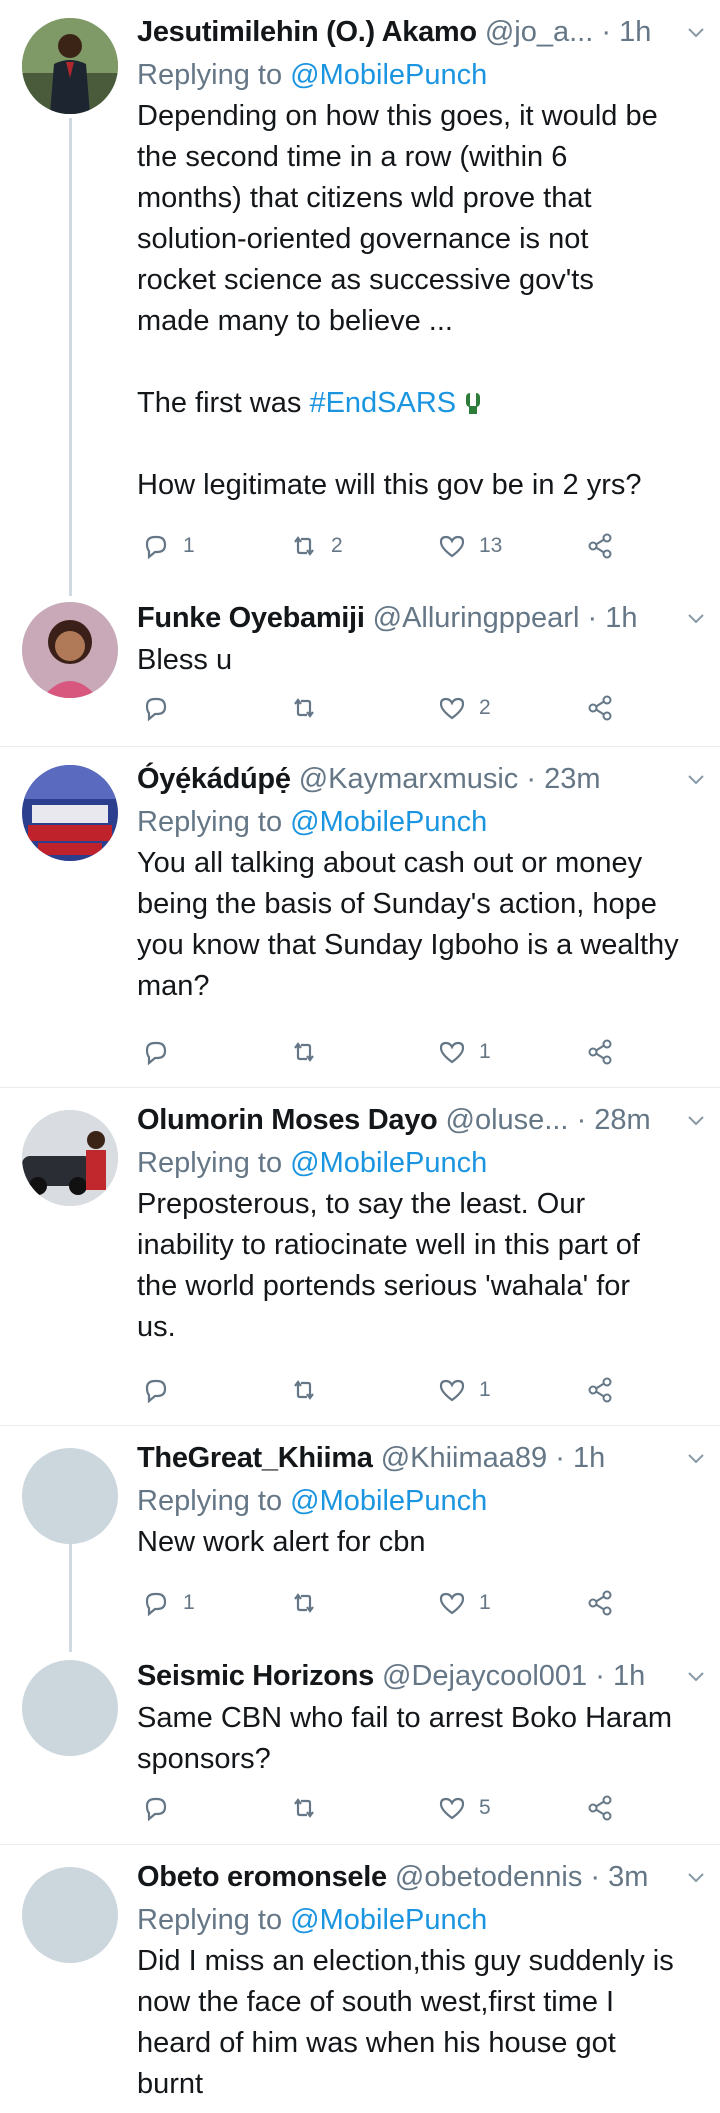 Image resolution: width=720 pixels, height=2113 pixels. What do you see at coordinates (363, 239) in the screenshot?
I see `text-line: solution-oriented governance is not` at bounding box center [363, 239].